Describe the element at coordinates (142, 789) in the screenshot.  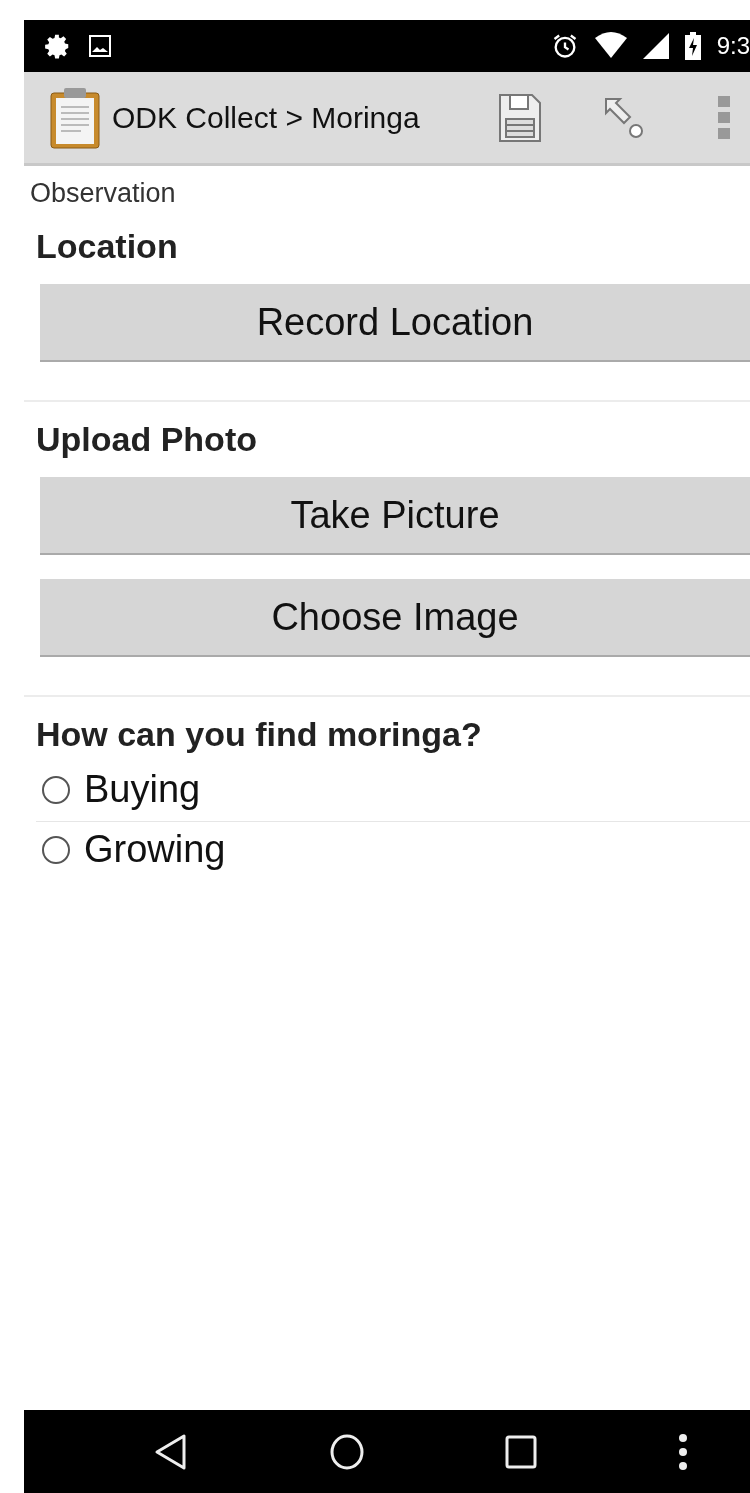
I see `option-label: Buying` at that location.